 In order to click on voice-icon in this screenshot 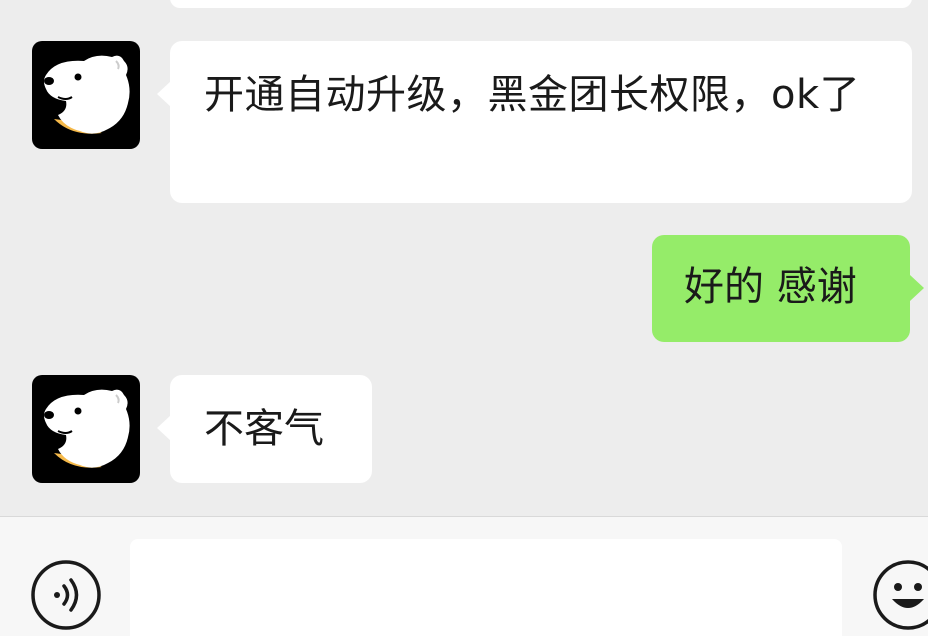, I will do `click(66, 595)`.